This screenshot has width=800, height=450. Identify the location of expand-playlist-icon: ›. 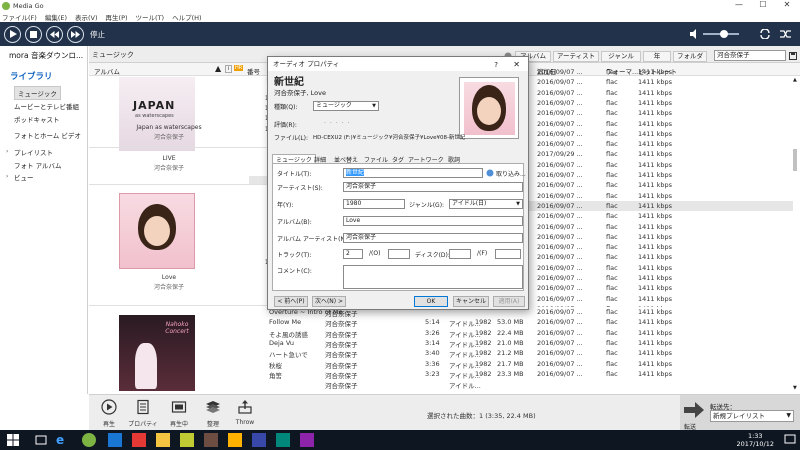
(7, 151).